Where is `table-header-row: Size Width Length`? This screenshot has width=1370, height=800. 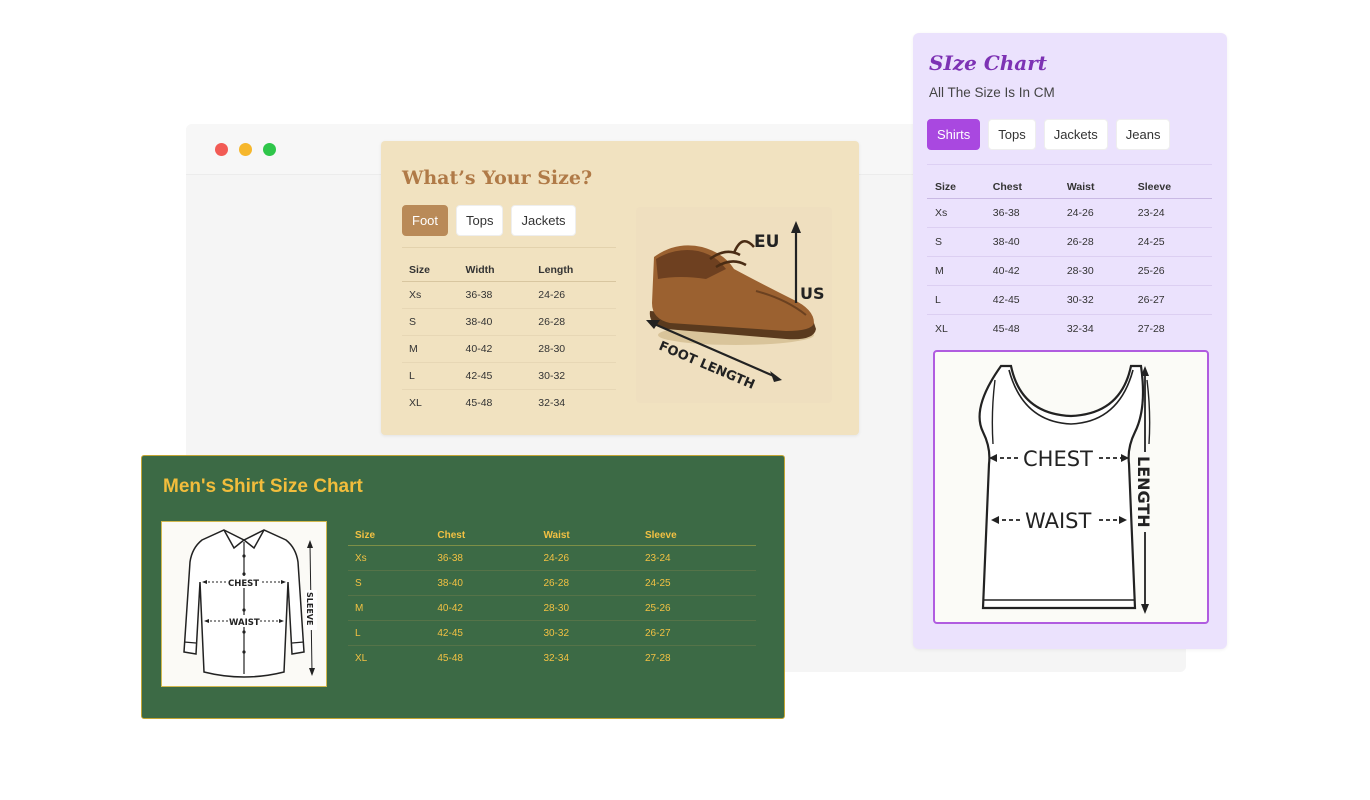
table-header-row: Size Width Length is located at coordinates (509, 270).